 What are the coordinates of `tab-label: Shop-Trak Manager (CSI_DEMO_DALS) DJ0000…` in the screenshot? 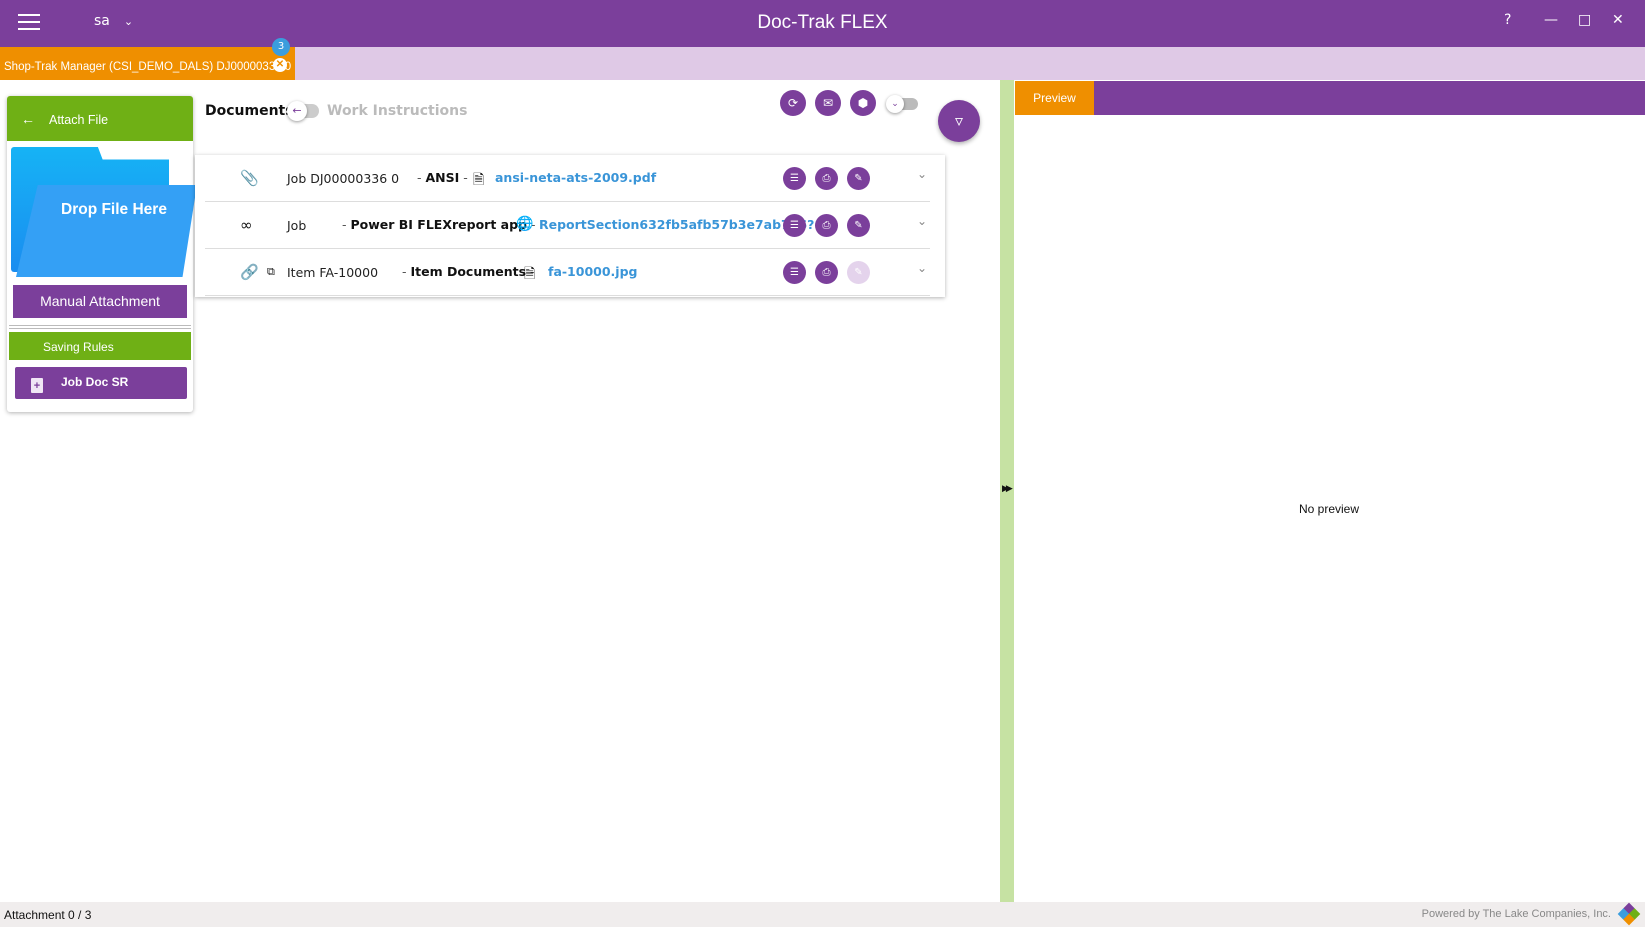 It's located at (148, 67).